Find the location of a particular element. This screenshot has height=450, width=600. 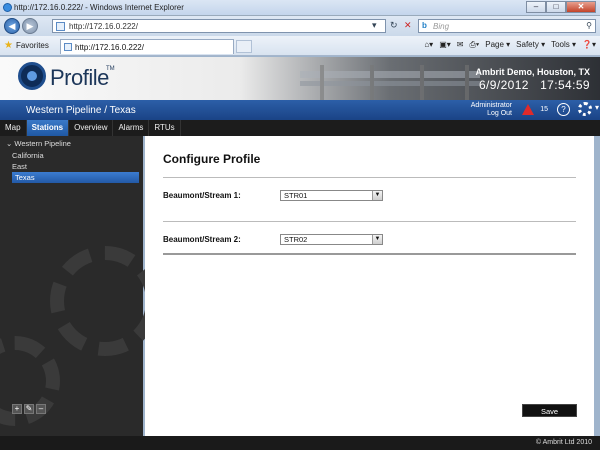

tab-alarms: Alarms is located at coordinates (131, 128).